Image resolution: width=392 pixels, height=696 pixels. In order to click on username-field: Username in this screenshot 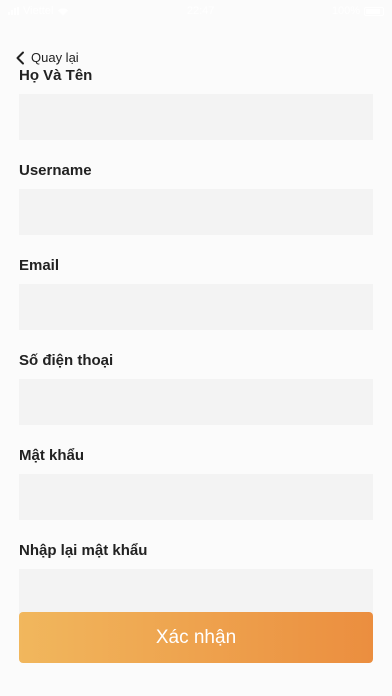, I will do `click(196, 198)`.